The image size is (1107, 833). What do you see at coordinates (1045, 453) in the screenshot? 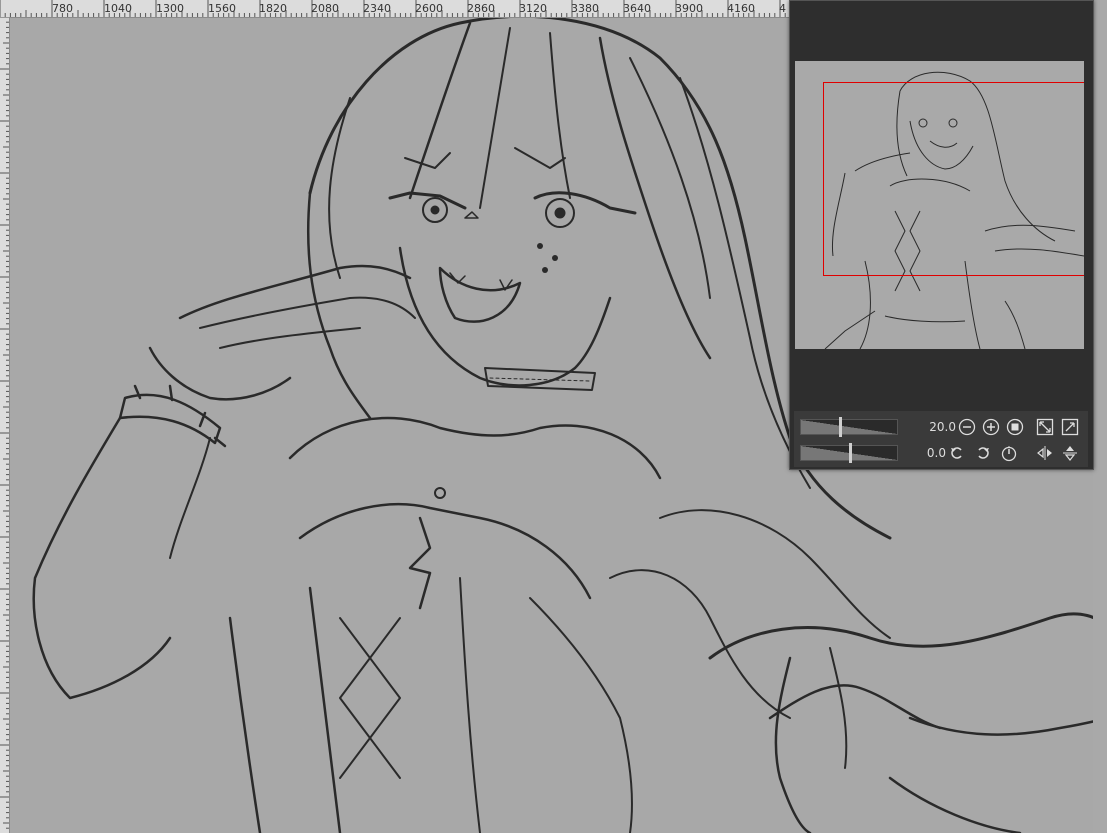
I see `flip-horizontal-icon` at bounding box center [1045, 453].